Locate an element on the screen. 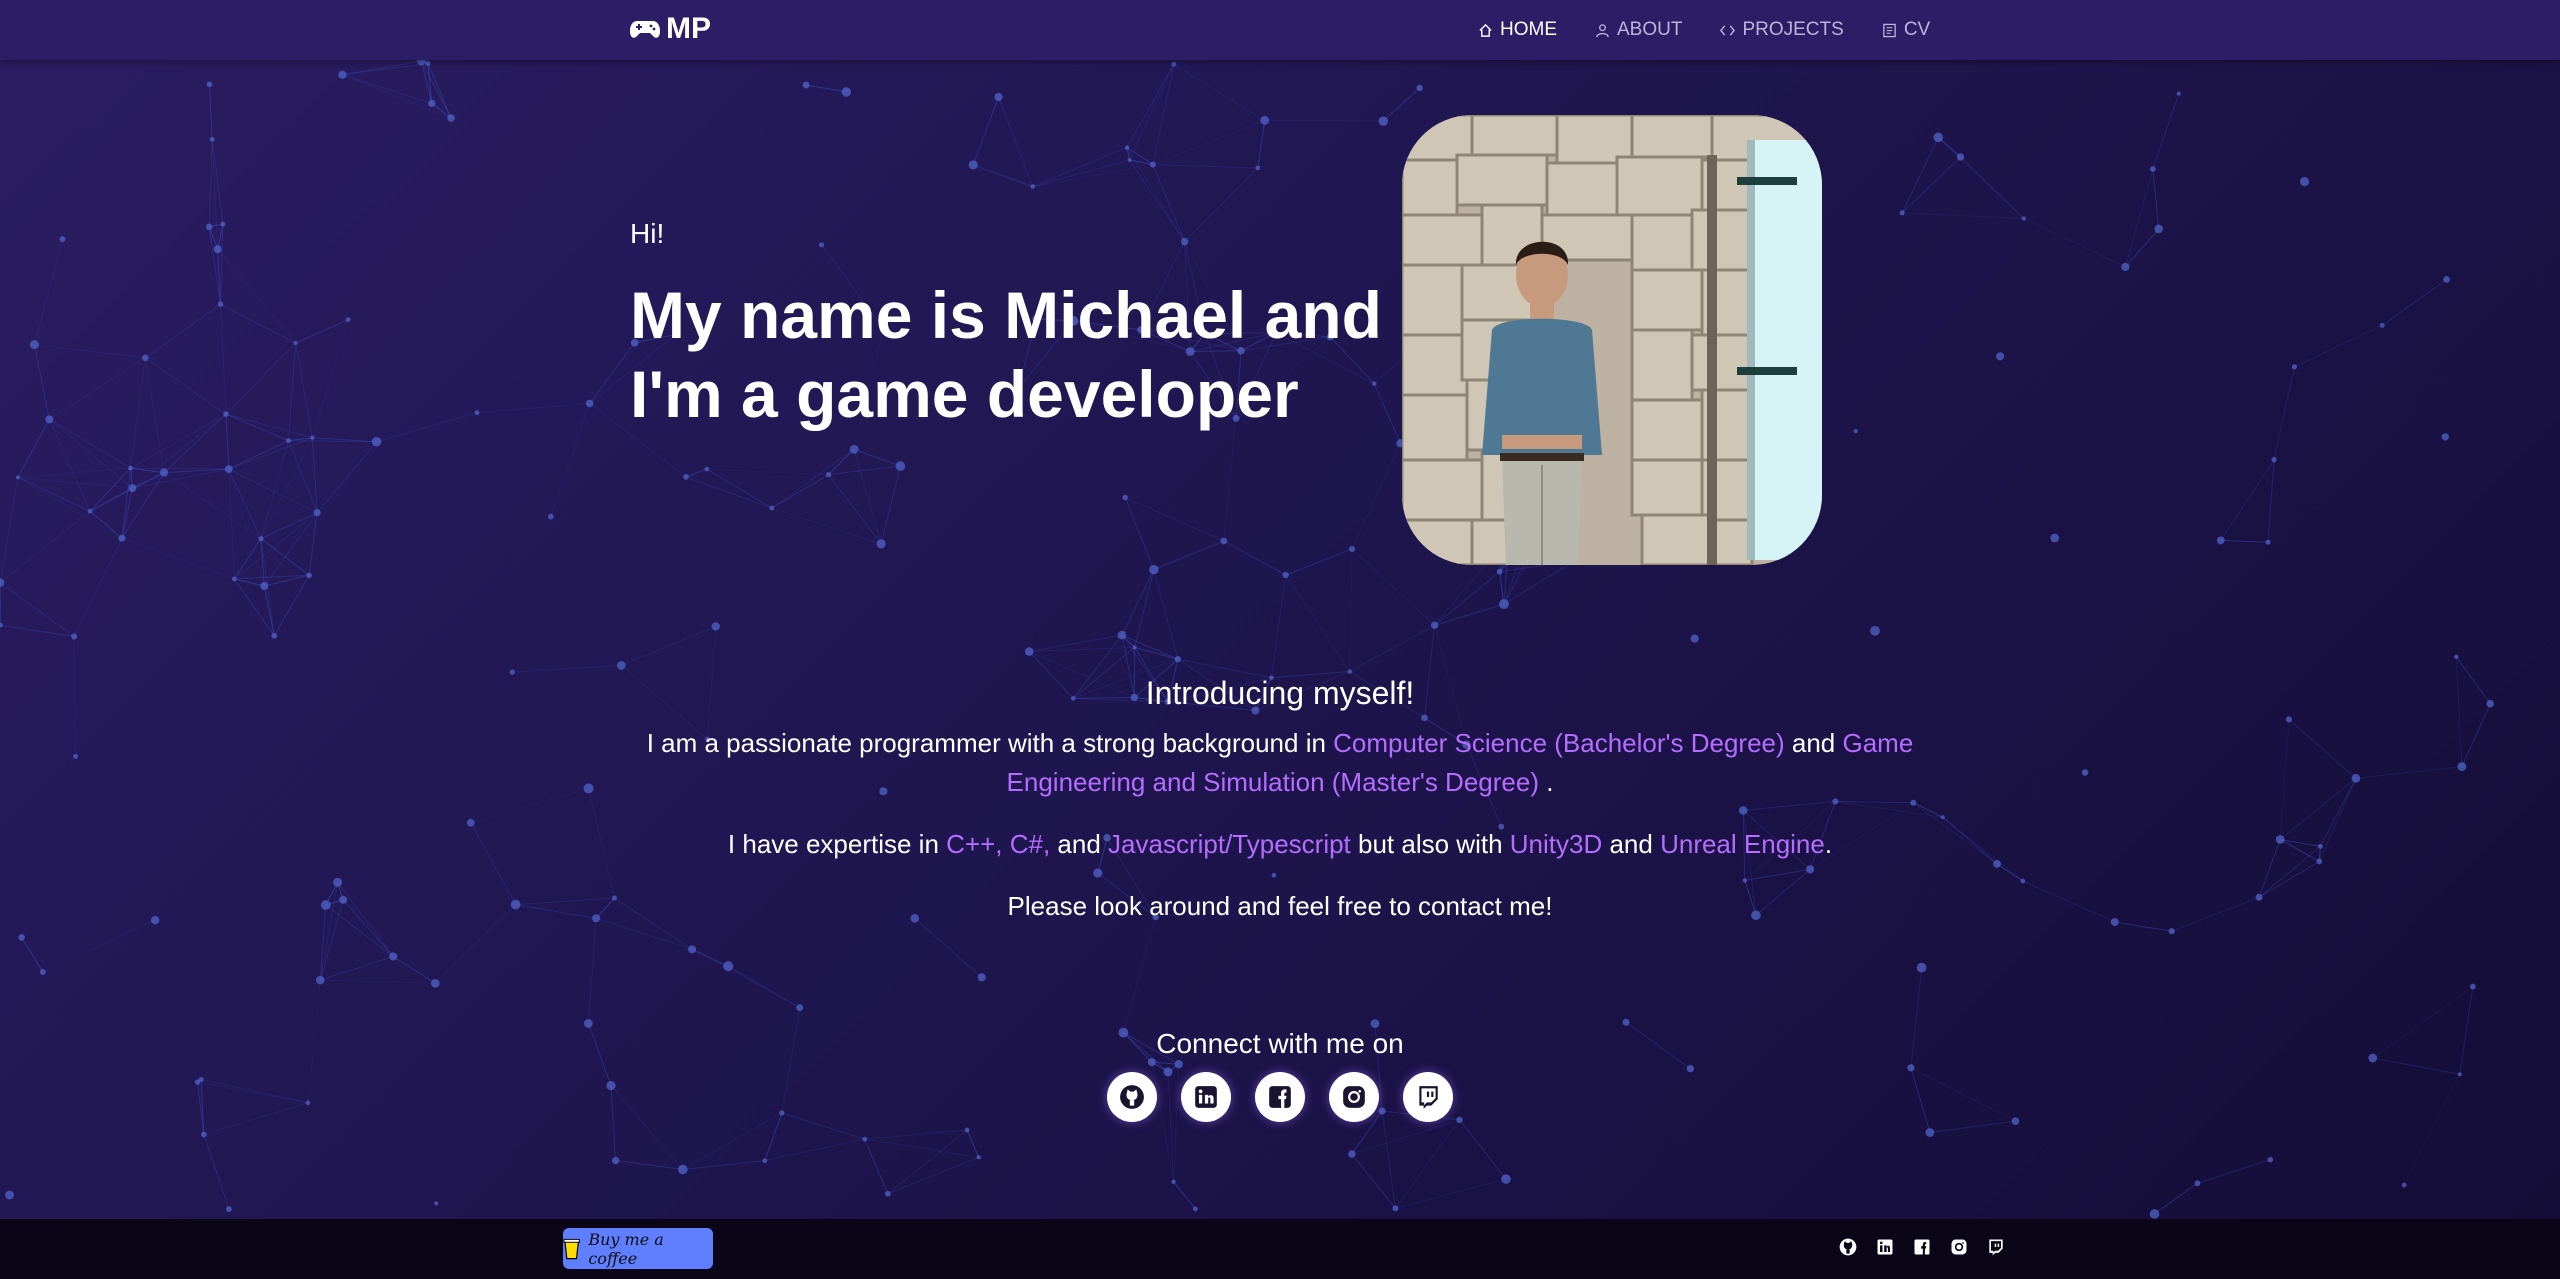  nav-item-label: ABOUT is located at coordinates (1650, 29).